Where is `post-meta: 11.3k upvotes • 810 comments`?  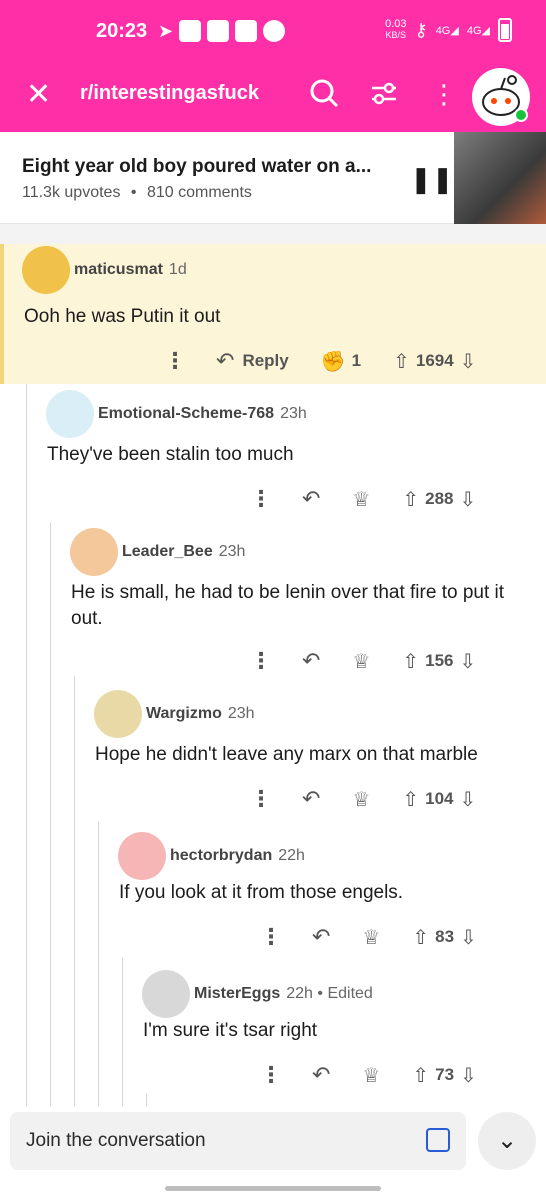
post-meta: 11.3k upvotes • 810 comments is located at coordinates (137, 193).